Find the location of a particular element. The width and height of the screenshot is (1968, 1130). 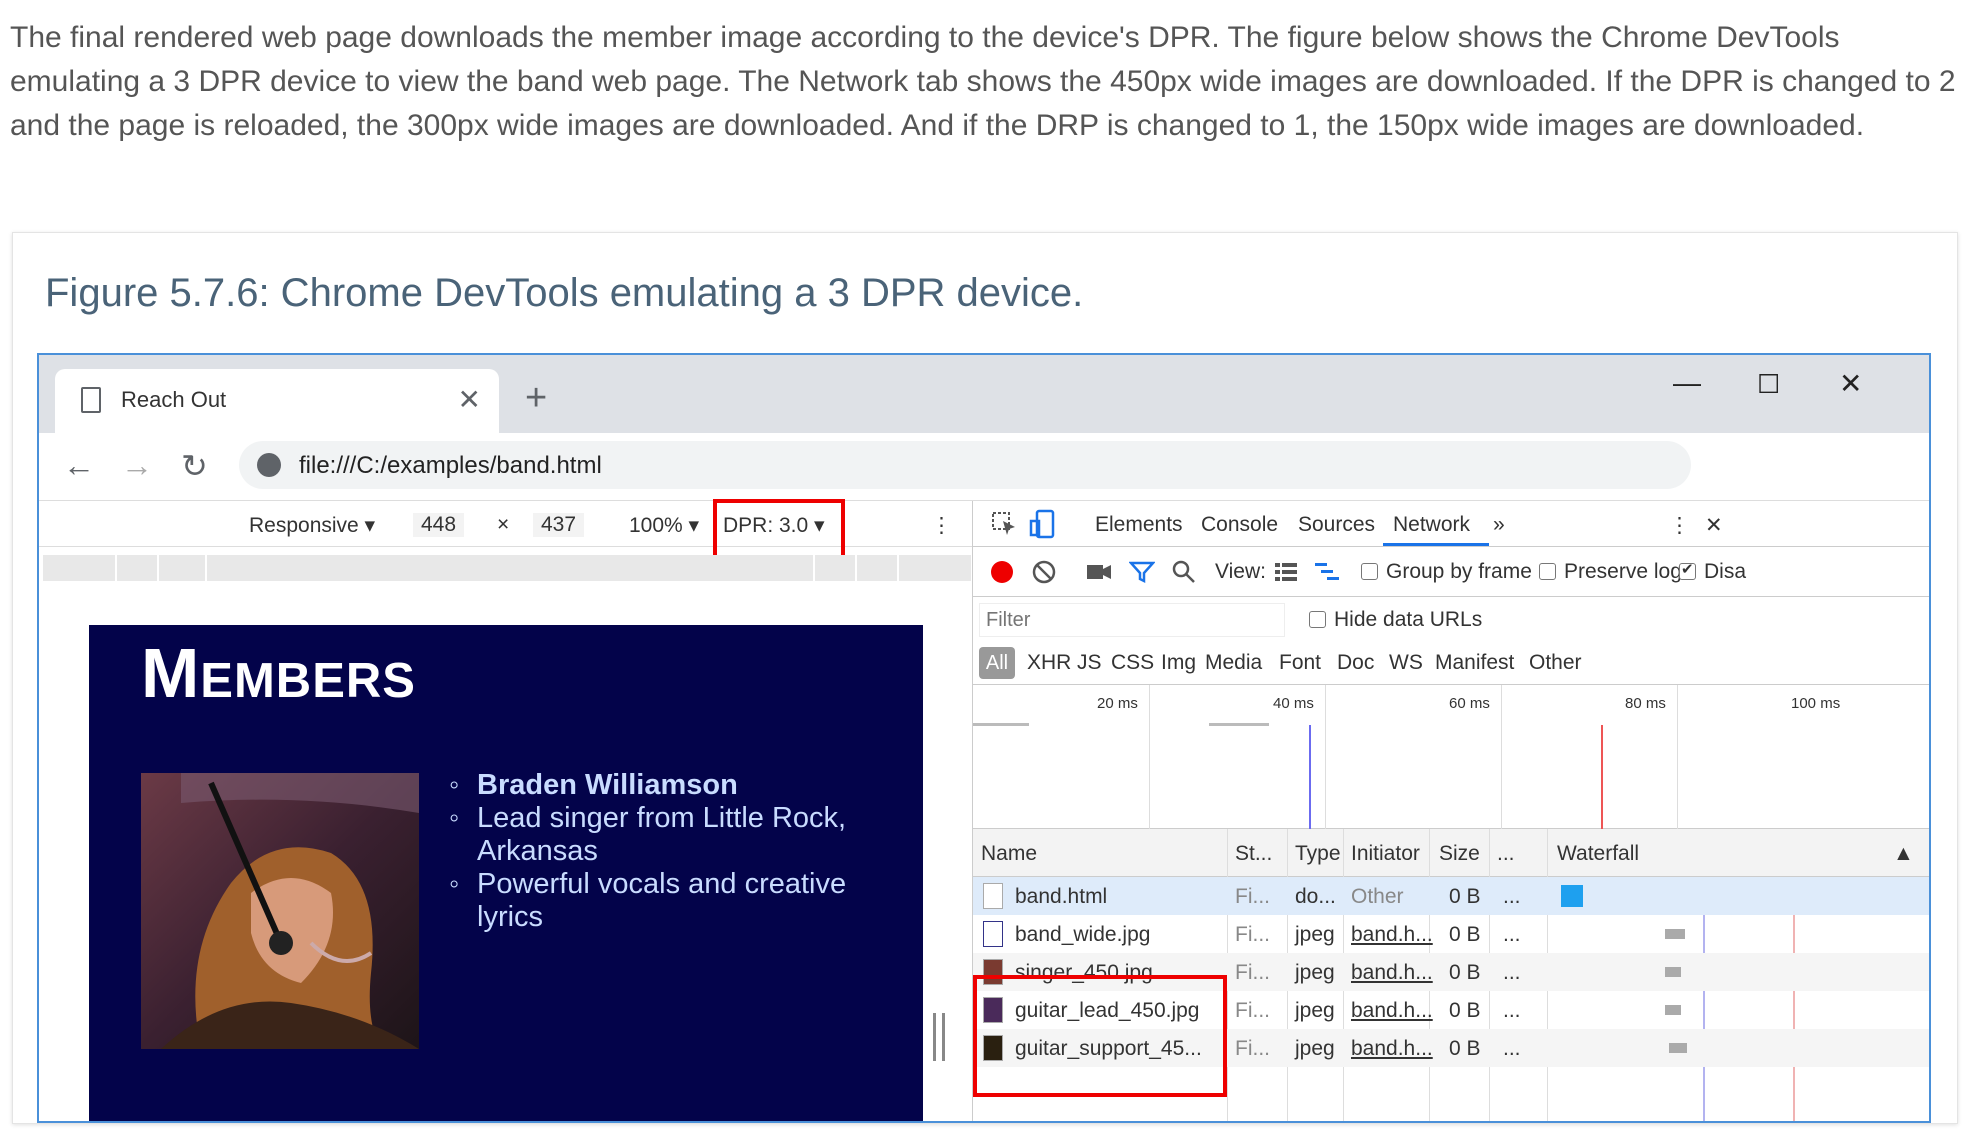

tab-network: Network is located at coordinates (1431, 525).